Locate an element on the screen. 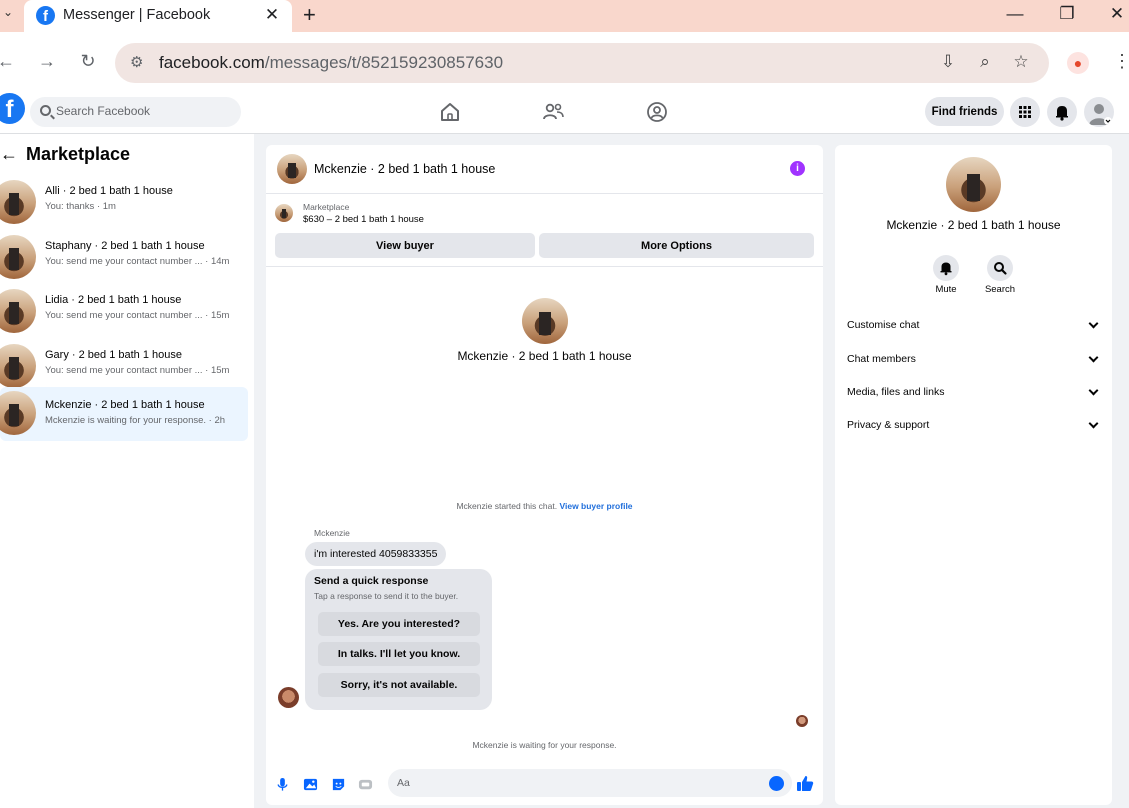  facebook-favicon-icon: f is located at coordinates (45, 15).